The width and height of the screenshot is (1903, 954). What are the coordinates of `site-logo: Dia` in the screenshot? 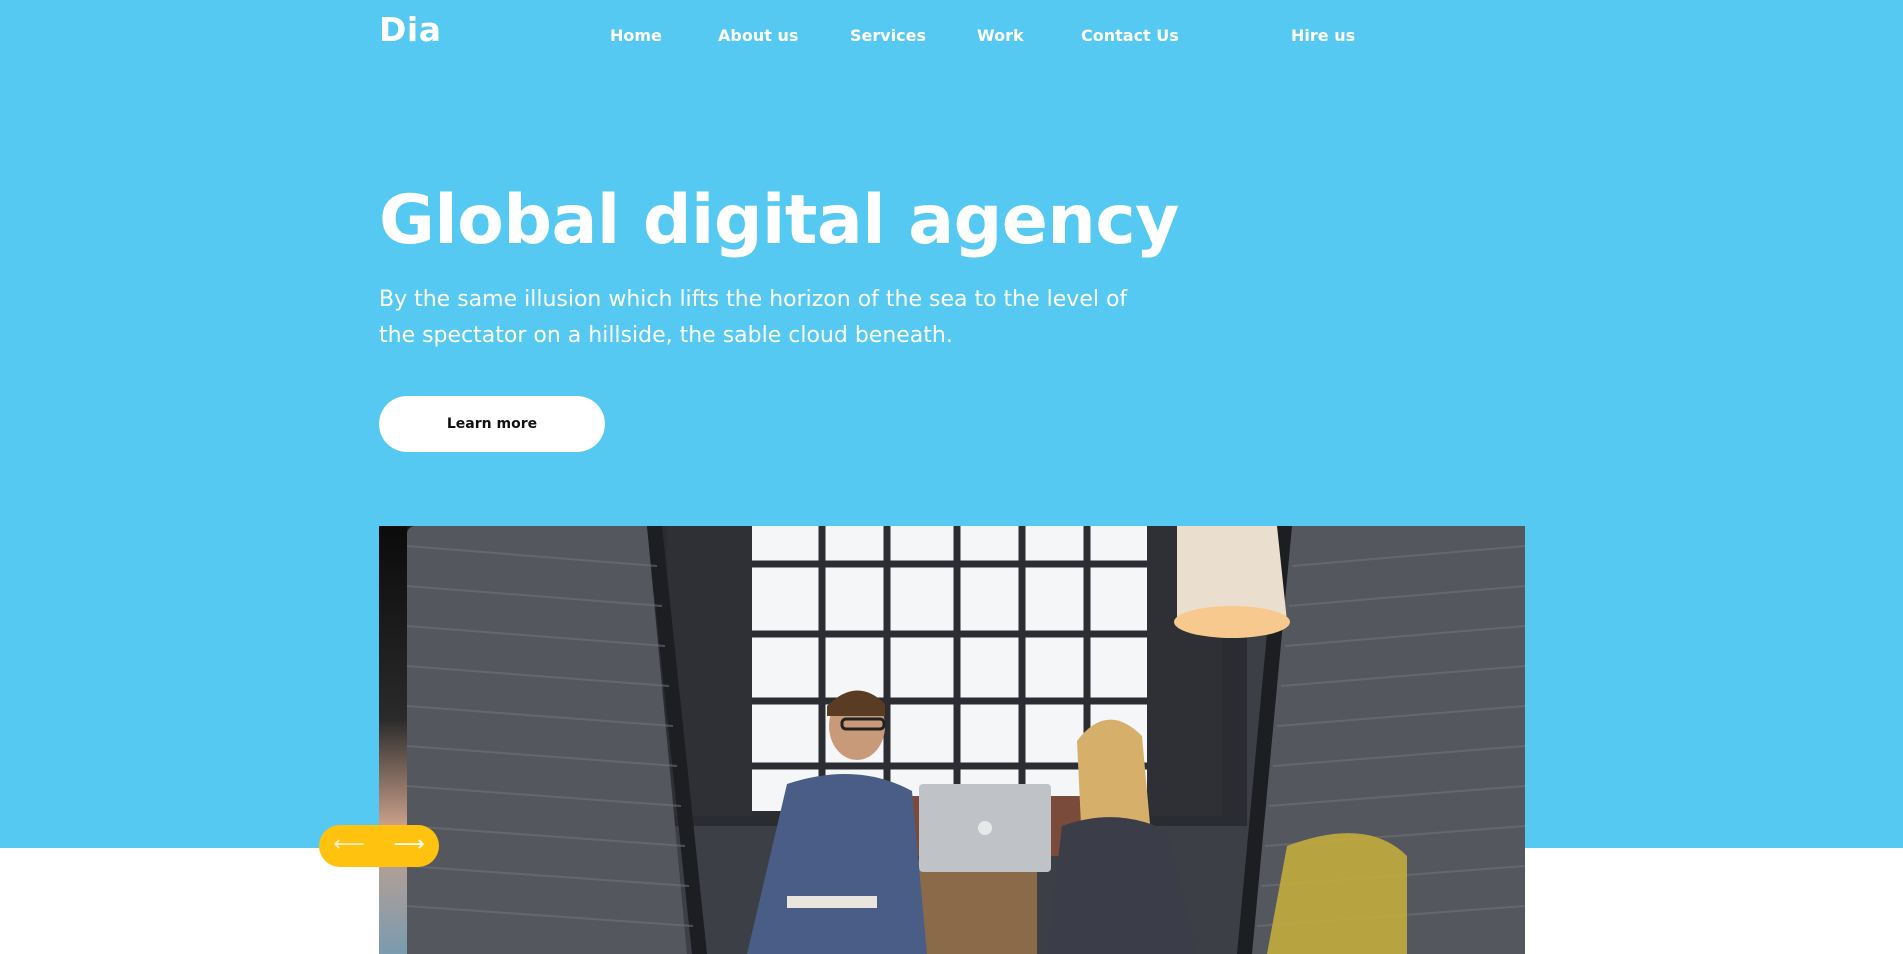 It's located at (410, 29).